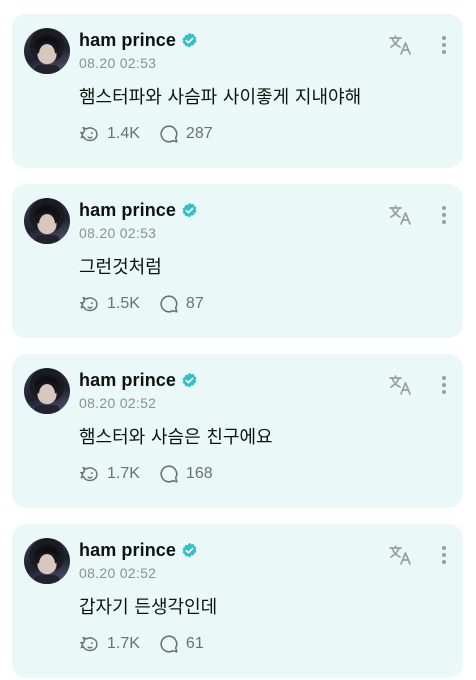  I want to click on post-stats: 1.5K 87, so click(141, 304).